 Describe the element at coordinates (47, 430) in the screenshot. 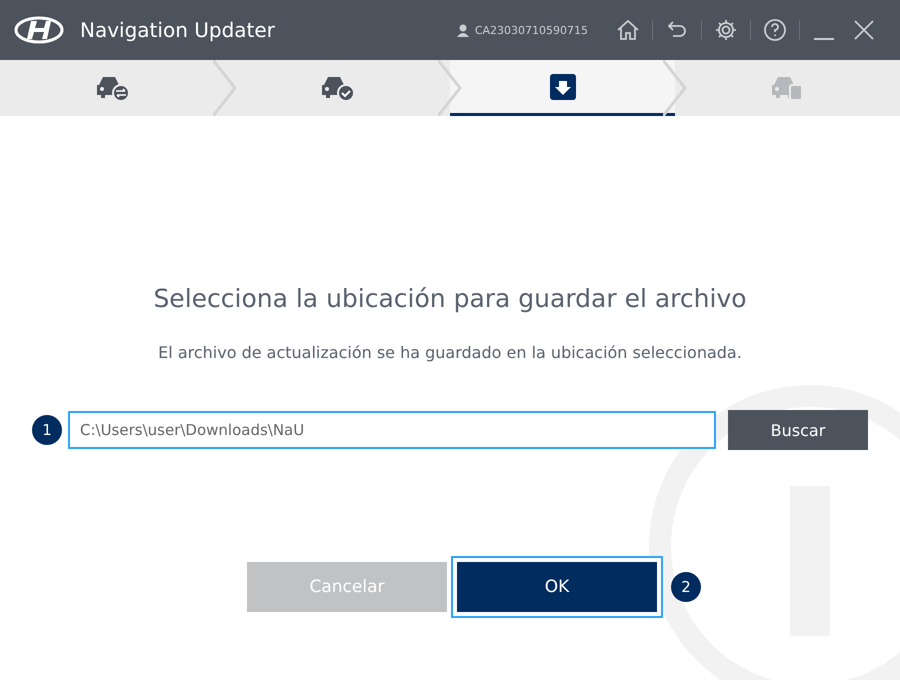

I see `step-number-marker: 1` at that location.